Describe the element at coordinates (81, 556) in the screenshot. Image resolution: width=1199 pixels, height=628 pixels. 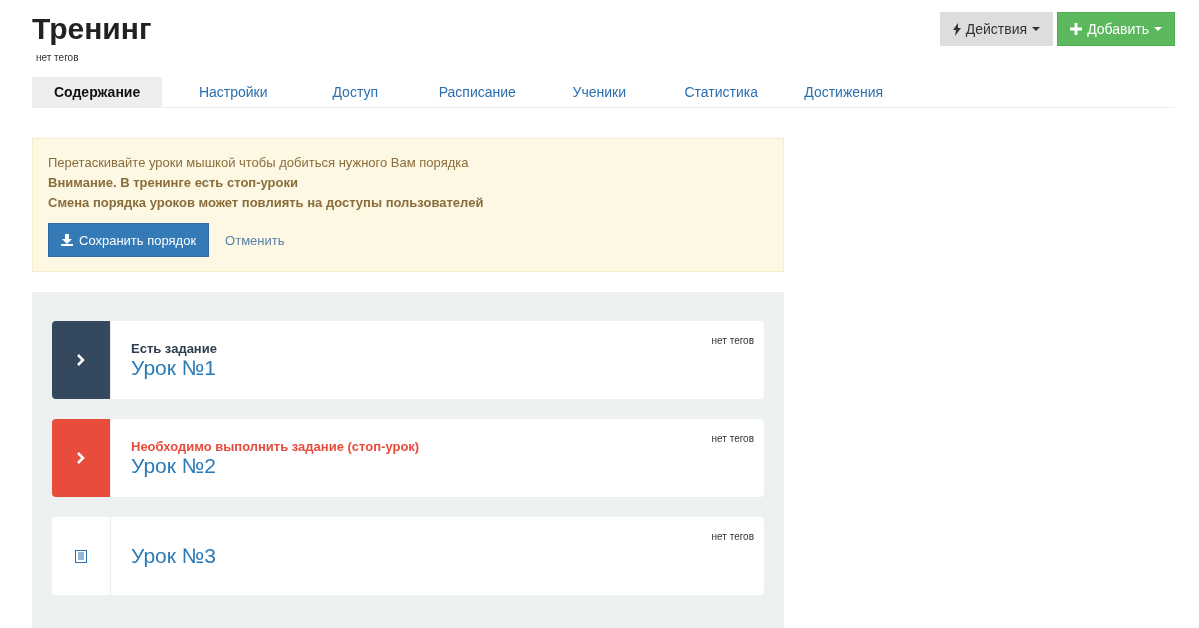
I see `document-icon` at that location.